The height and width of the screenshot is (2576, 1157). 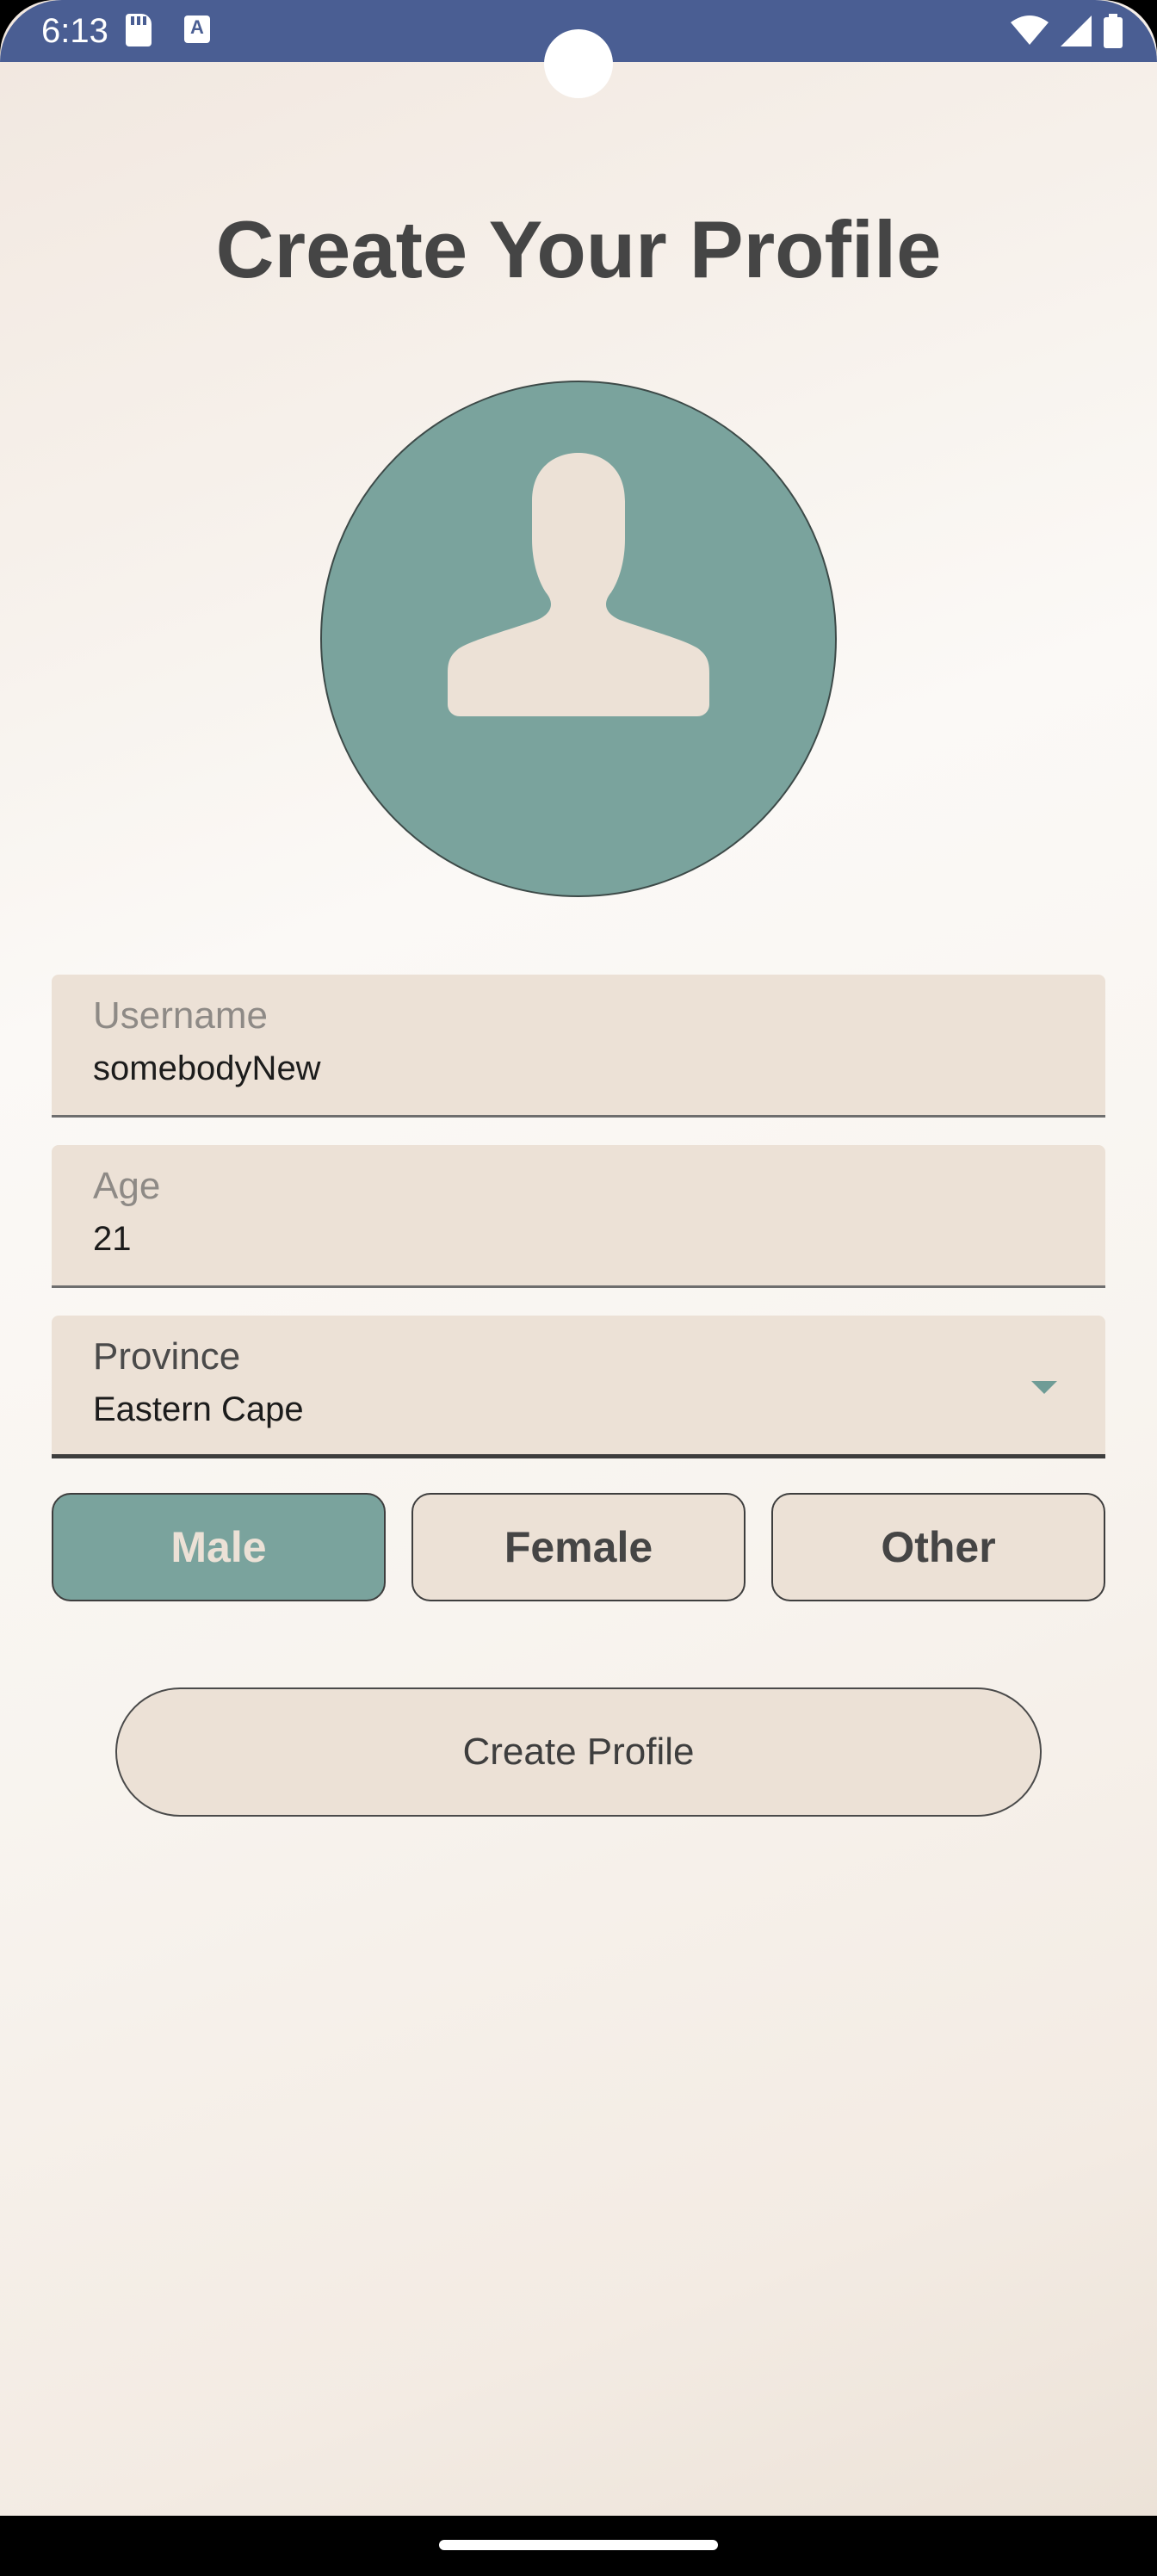 I want to click on create-profile-button: Create Profile, so click(x=579, y=1752).